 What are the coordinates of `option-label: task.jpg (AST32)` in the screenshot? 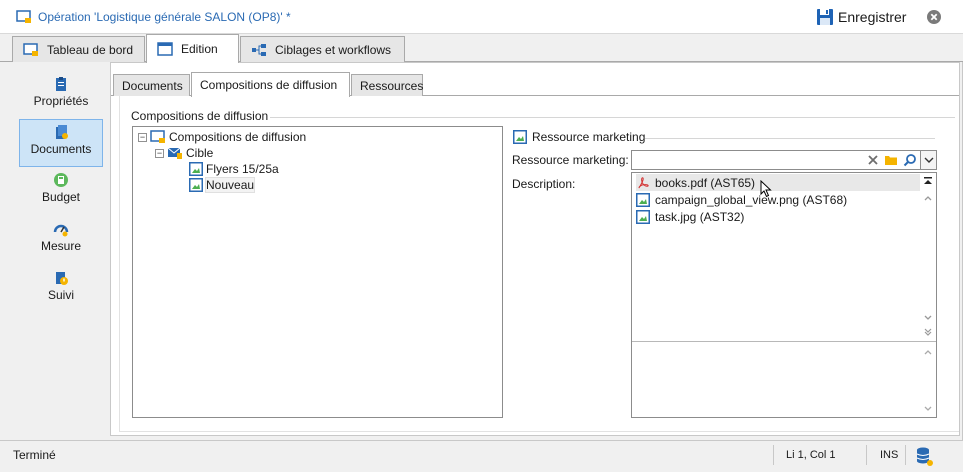 It's located at (700, 216).